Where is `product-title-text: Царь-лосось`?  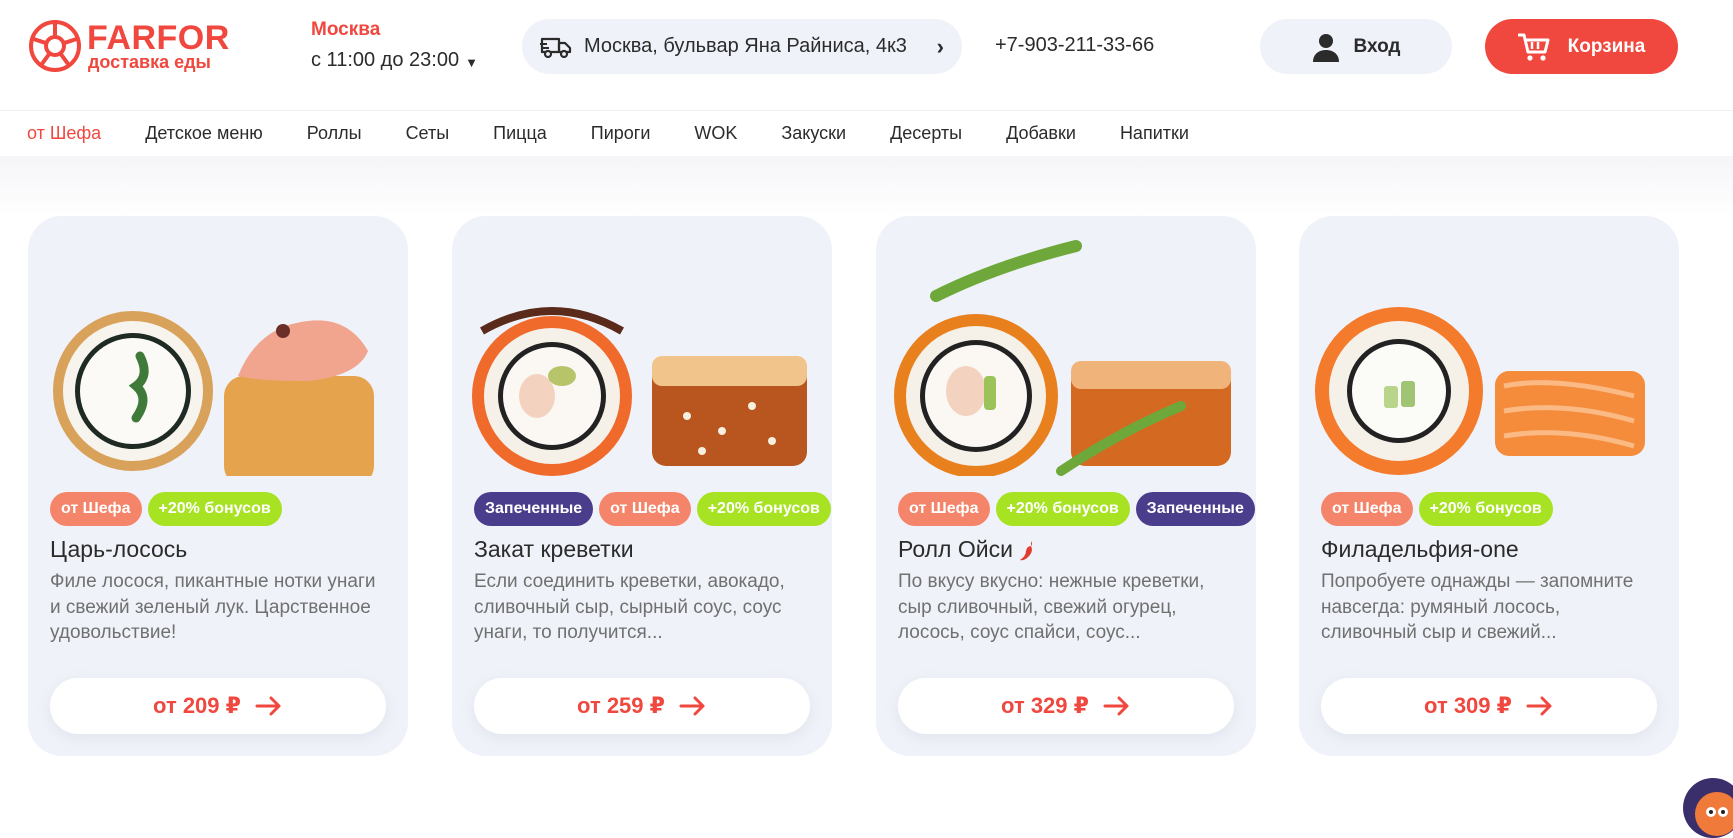
product-title-text: Царь-лосось is located at coordinates (119, 549).